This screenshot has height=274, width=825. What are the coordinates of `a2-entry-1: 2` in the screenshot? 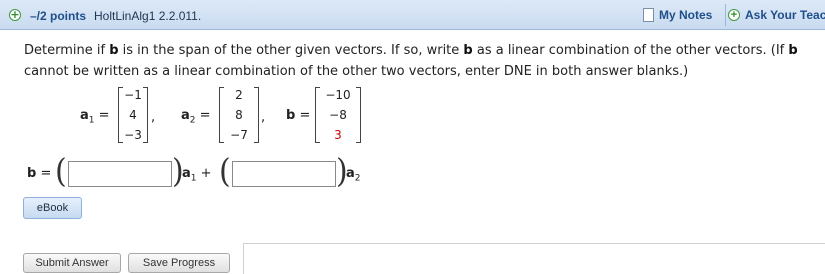 It's located at (239, 95).